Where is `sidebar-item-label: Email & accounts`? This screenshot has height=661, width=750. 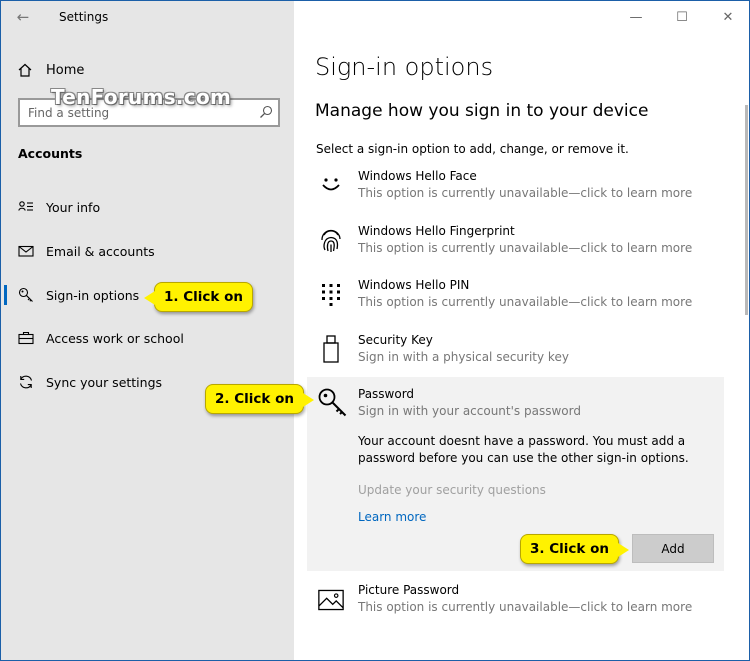 sidebar-item-label: Email & accounts is located at coordinates (100, 251).